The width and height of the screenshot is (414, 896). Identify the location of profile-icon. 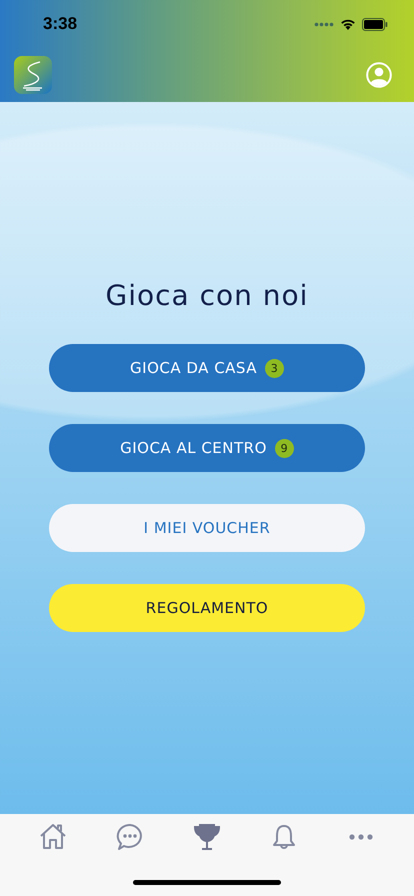
(379, 75).